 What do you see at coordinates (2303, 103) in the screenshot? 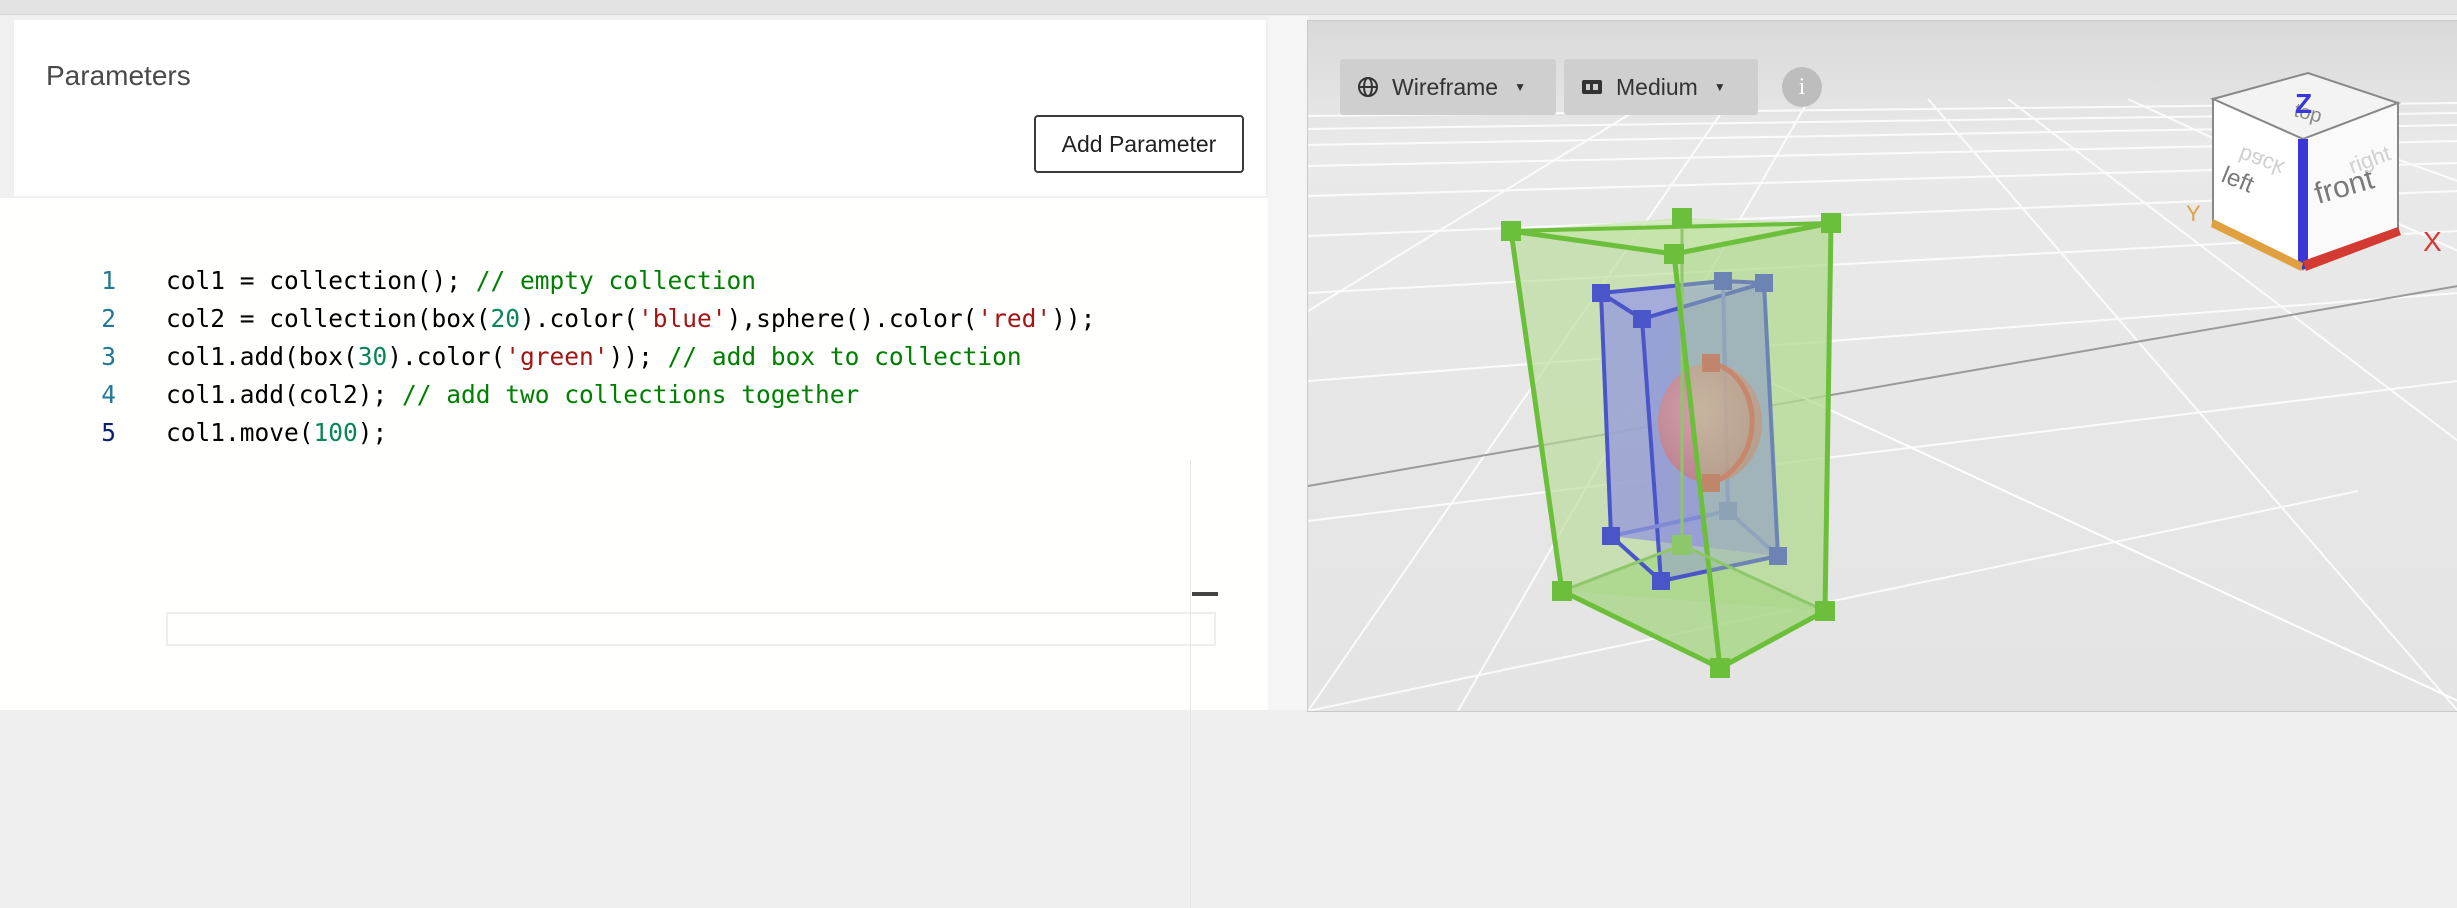
I see `z-axis-label: Z` at bounding box center [2303, 103].